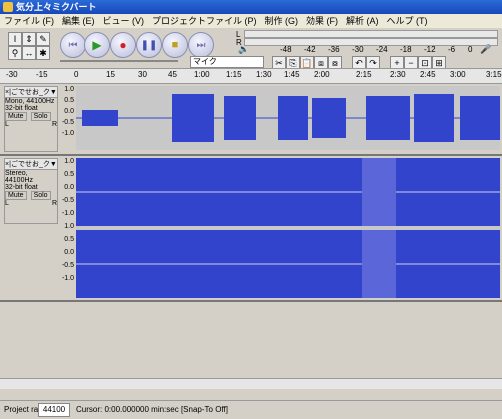 The width and height of the screenshot is (502, 419). Describe the element at coordinates (90, 61) in the screenshot. I see `volume-slider` at that location.